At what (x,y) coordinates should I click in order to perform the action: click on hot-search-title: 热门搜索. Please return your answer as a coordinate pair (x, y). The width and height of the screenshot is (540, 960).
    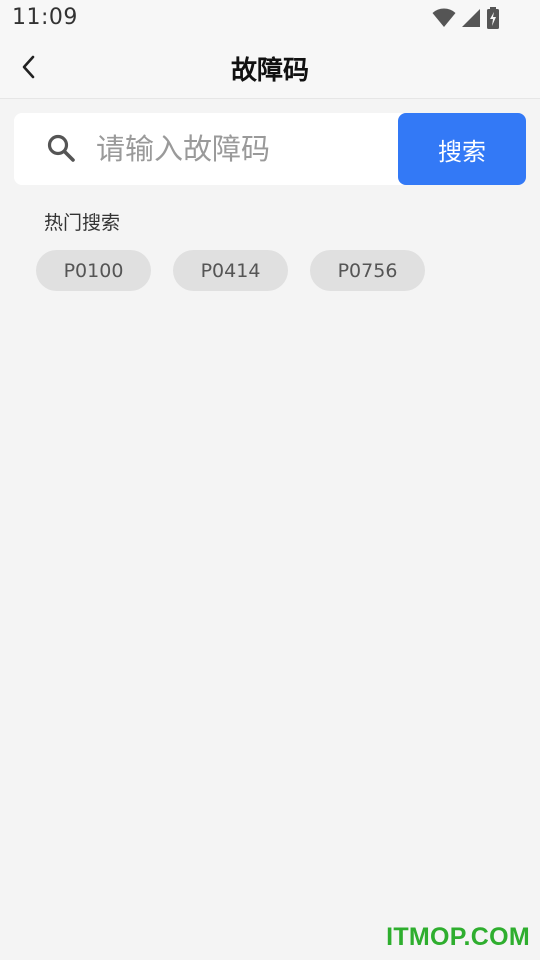
    Looking at the image, I should click on (82, 223).